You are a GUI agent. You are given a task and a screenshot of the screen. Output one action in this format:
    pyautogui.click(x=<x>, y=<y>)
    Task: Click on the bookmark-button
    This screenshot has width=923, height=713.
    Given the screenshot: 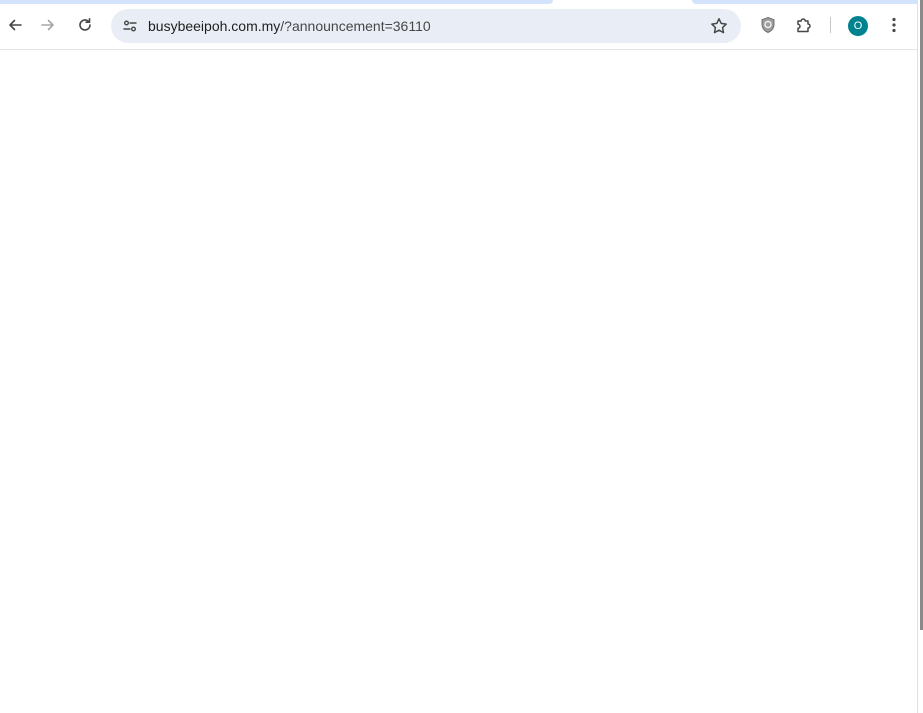 What is the action you would take?
    pyautogui.click(x=719, y=26)
    